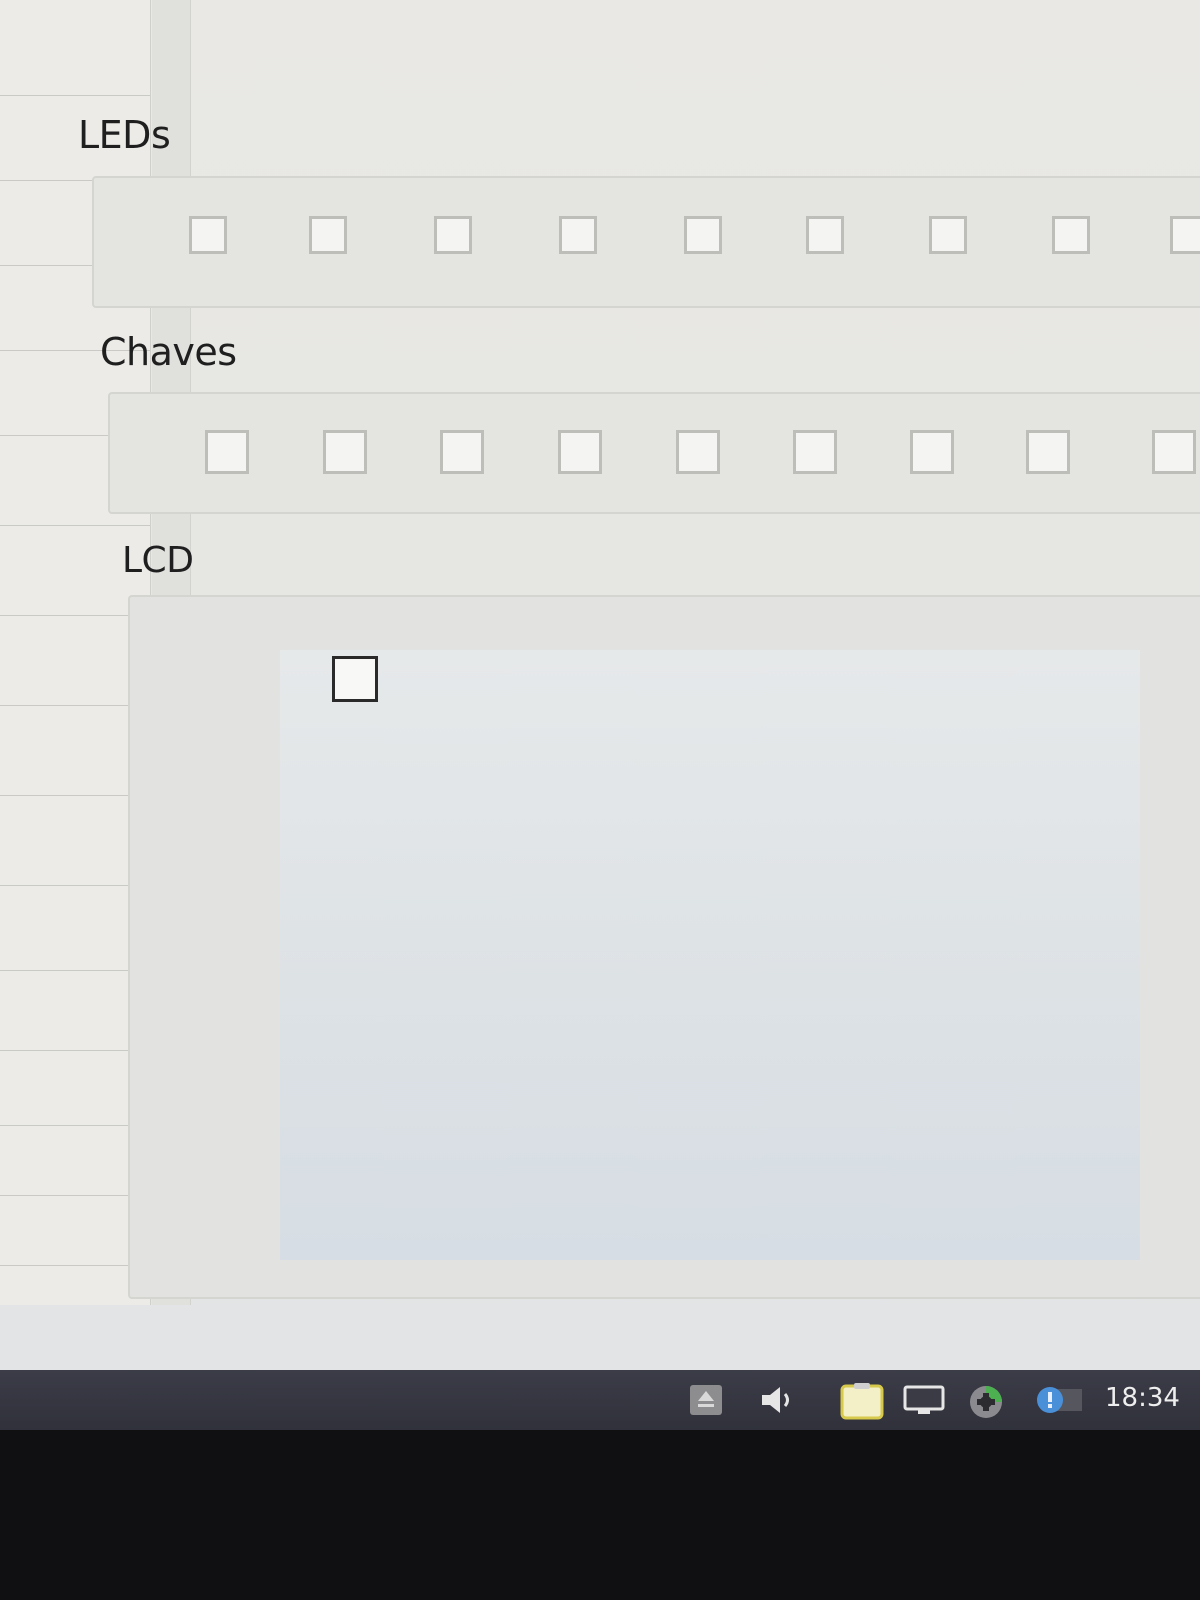  I want to click on list-row, so click(75, 48).